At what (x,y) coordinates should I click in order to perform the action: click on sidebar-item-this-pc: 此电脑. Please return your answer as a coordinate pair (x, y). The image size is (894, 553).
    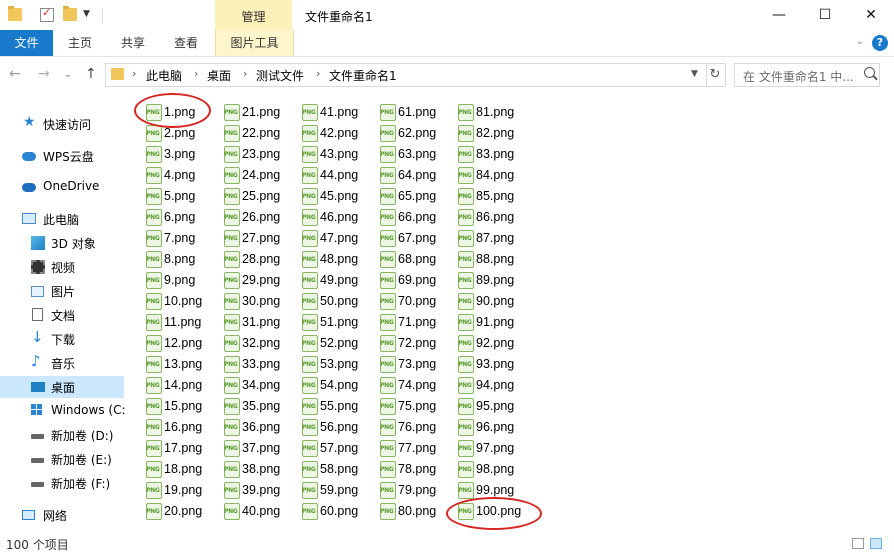
    Looking at the image, I should click on (62, 219).